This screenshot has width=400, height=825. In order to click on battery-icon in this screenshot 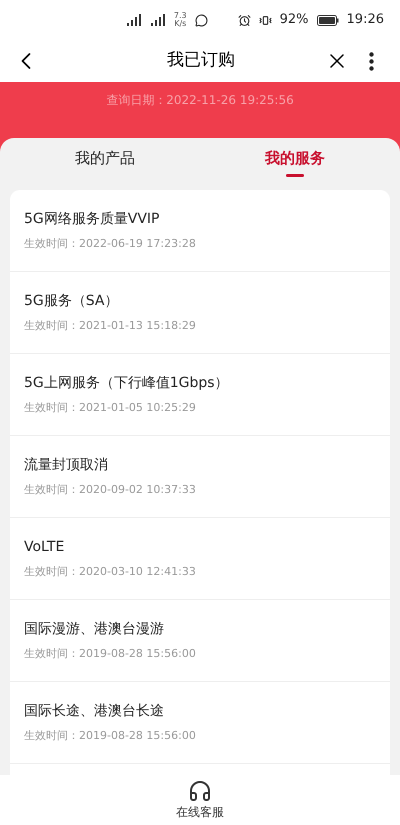, I will do `click(327, 20)`.